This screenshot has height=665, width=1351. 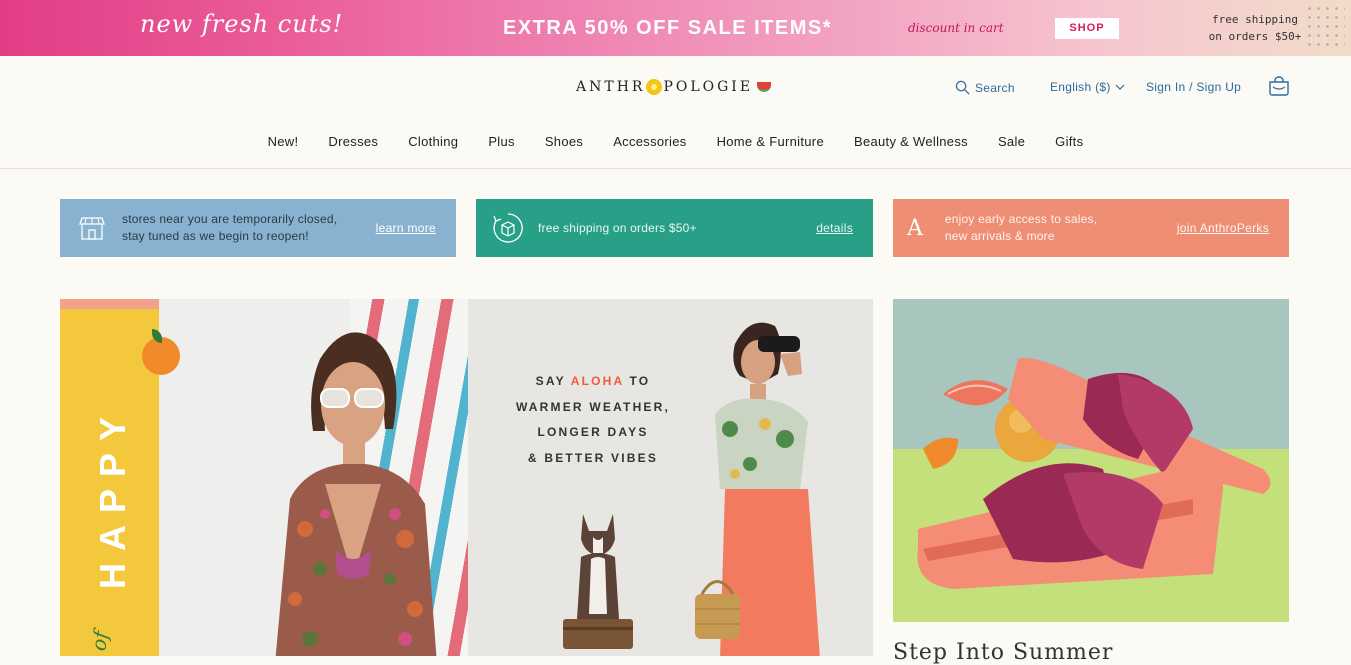 I want to click on hero-corner-accent, so click(x=109, y=304).